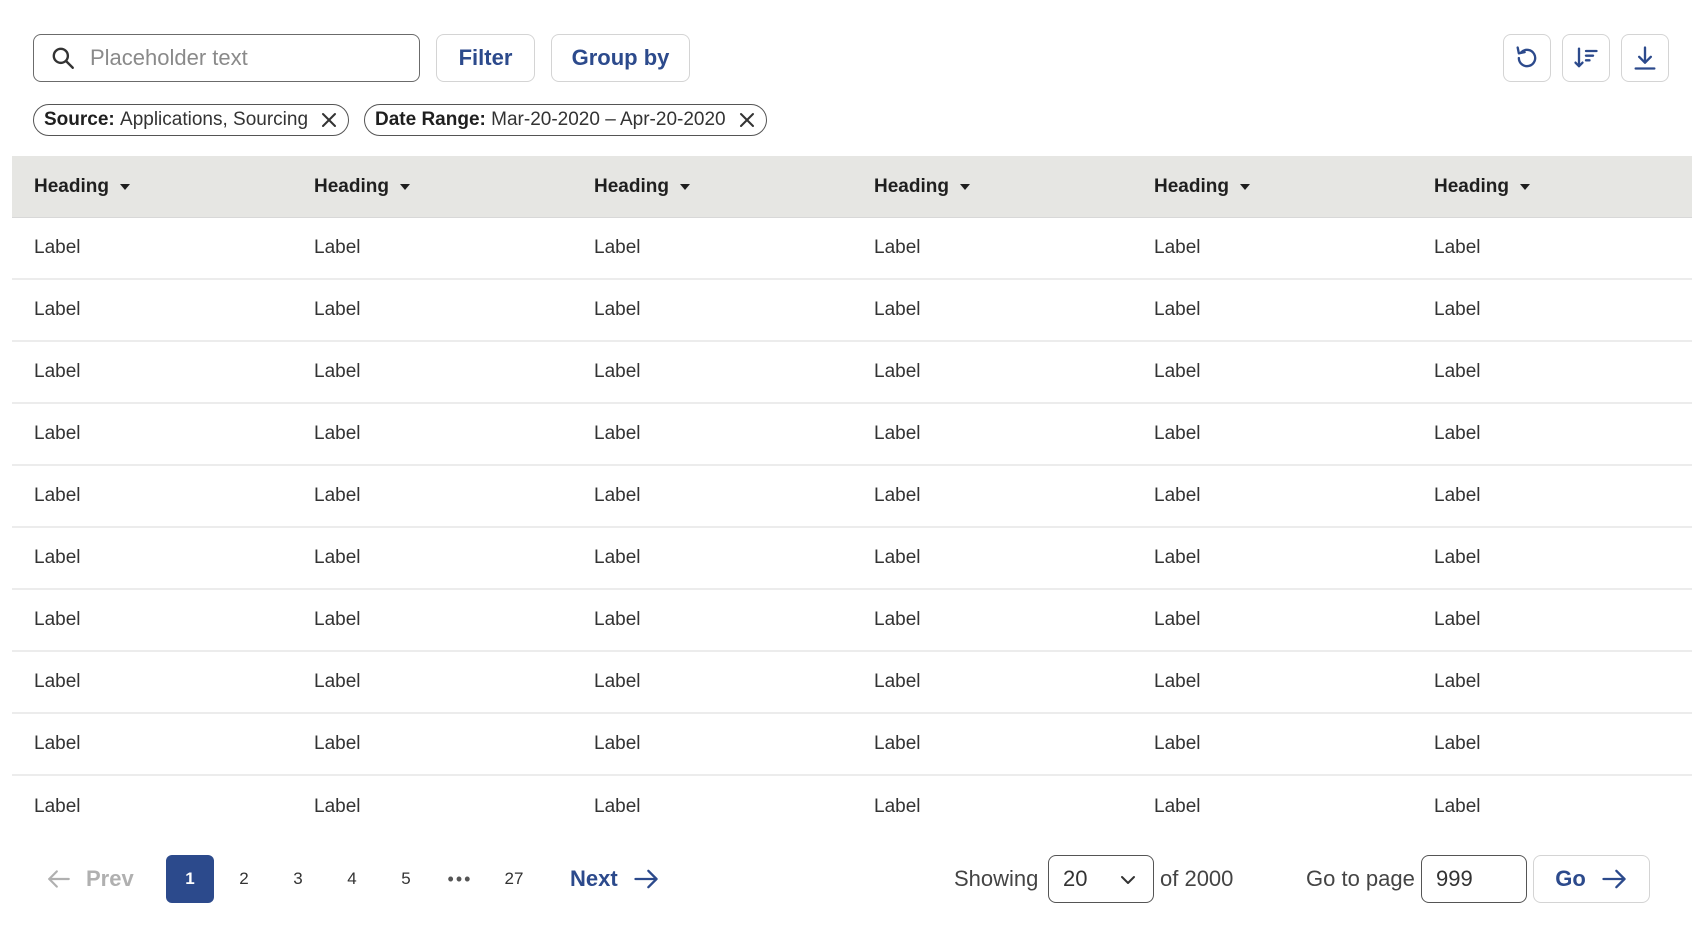 The height and width of the screenshot is (948, 1700). I want to click on download-button, so click(1645, 58).